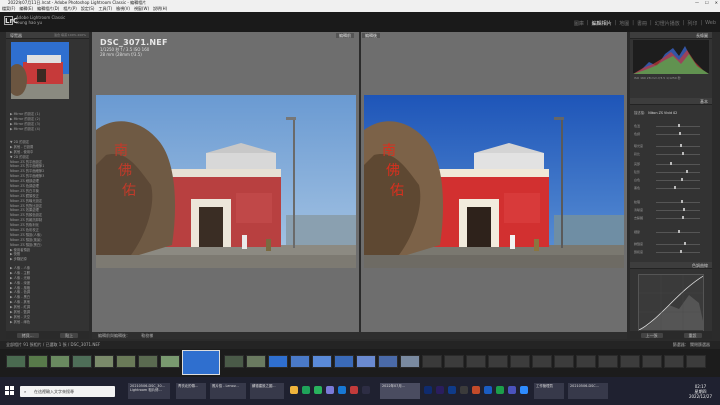 This screenshot has height=405, width=720. I want to click on paste-settings-button: 貼上, so click(69, 335).